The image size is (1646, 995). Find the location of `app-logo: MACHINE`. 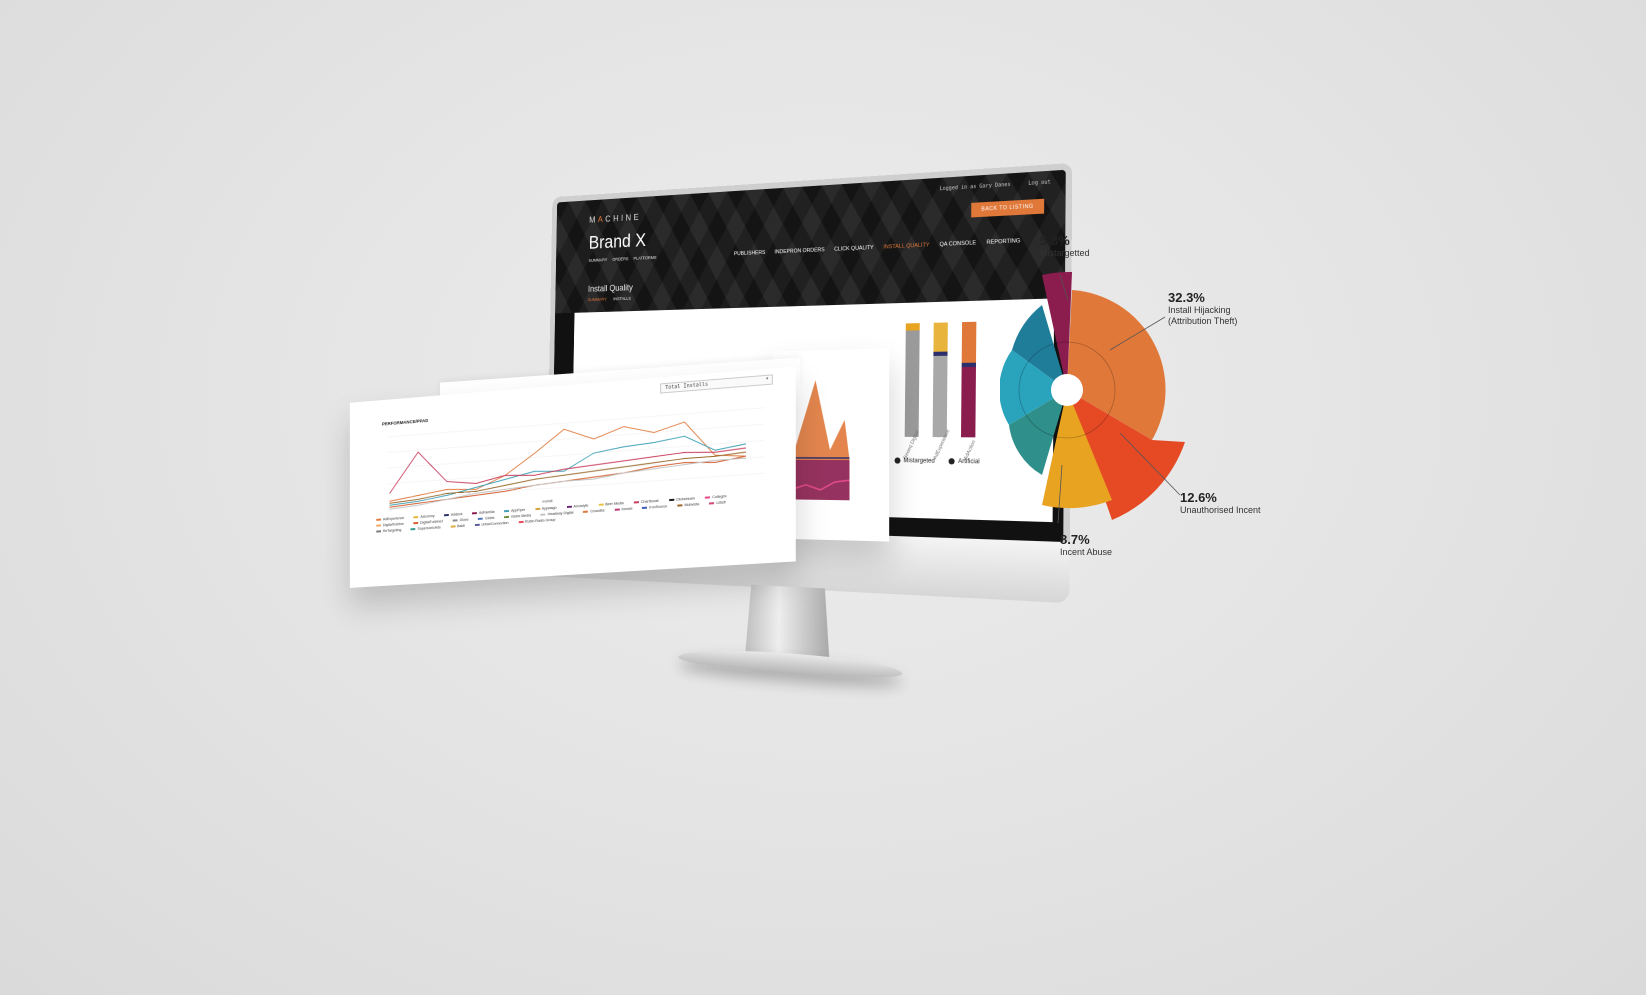

app-logo: MACHINE is located at coordinates (615, 218).